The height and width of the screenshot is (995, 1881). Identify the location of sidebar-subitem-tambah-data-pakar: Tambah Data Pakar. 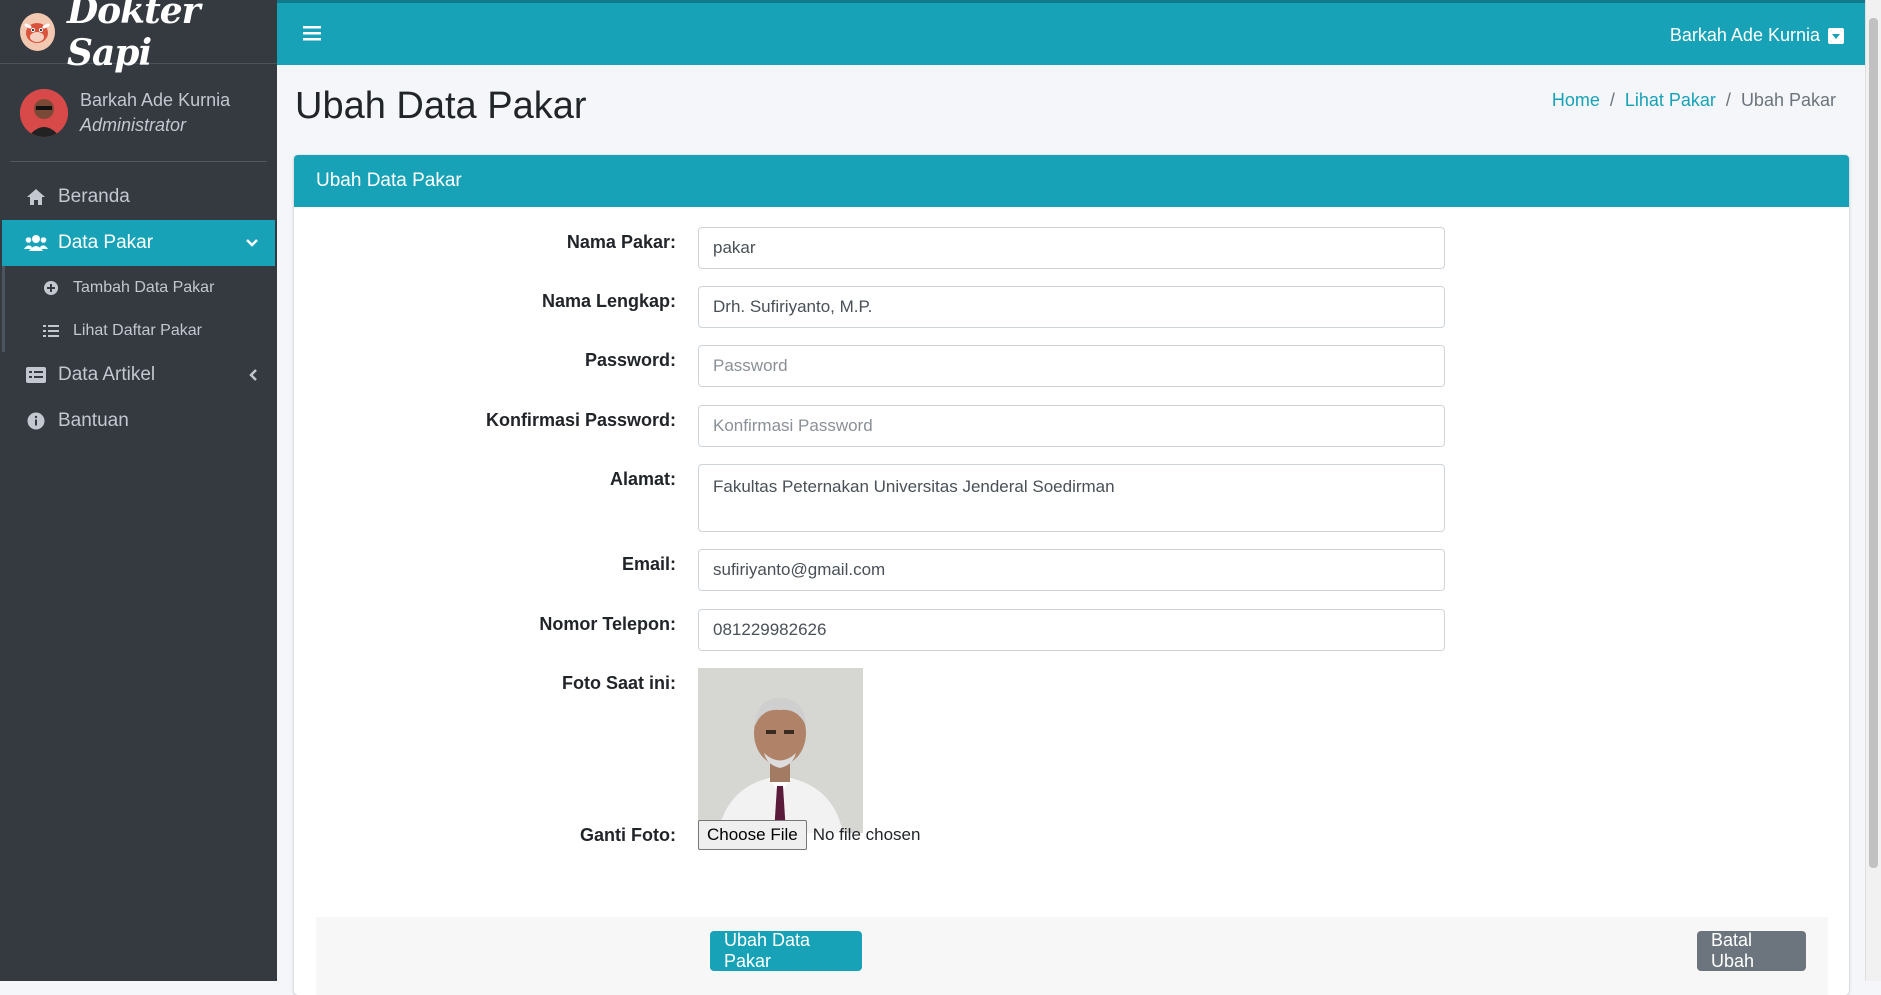
(139, 287).